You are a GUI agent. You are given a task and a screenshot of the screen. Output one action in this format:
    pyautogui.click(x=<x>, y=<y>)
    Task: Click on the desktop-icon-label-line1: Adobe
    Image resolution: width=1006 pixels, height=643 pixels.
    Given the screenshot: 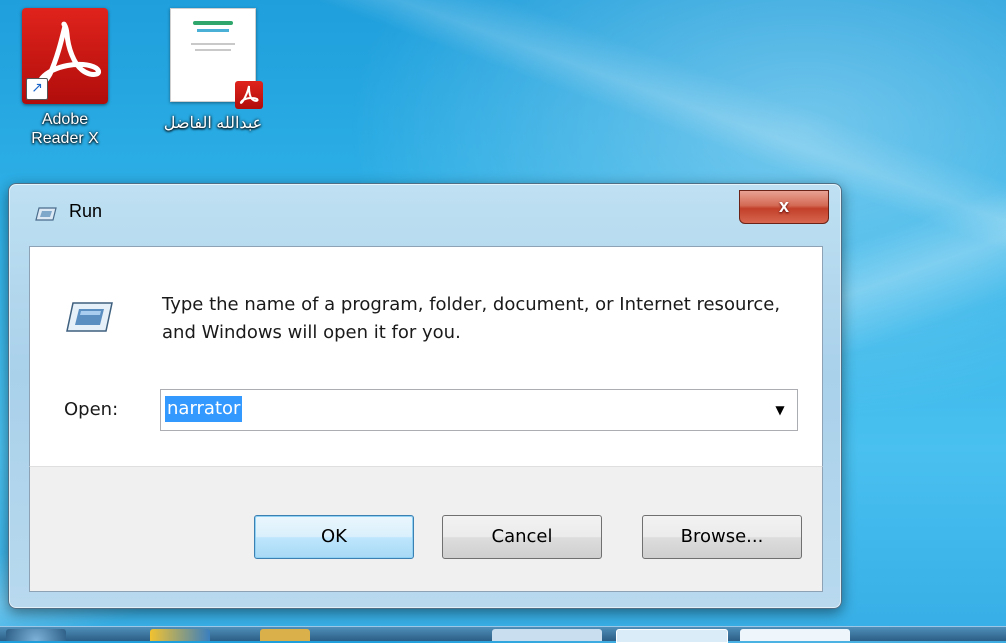 What is the action you would take?
    pyautogui.click(x=65, y=119)
    